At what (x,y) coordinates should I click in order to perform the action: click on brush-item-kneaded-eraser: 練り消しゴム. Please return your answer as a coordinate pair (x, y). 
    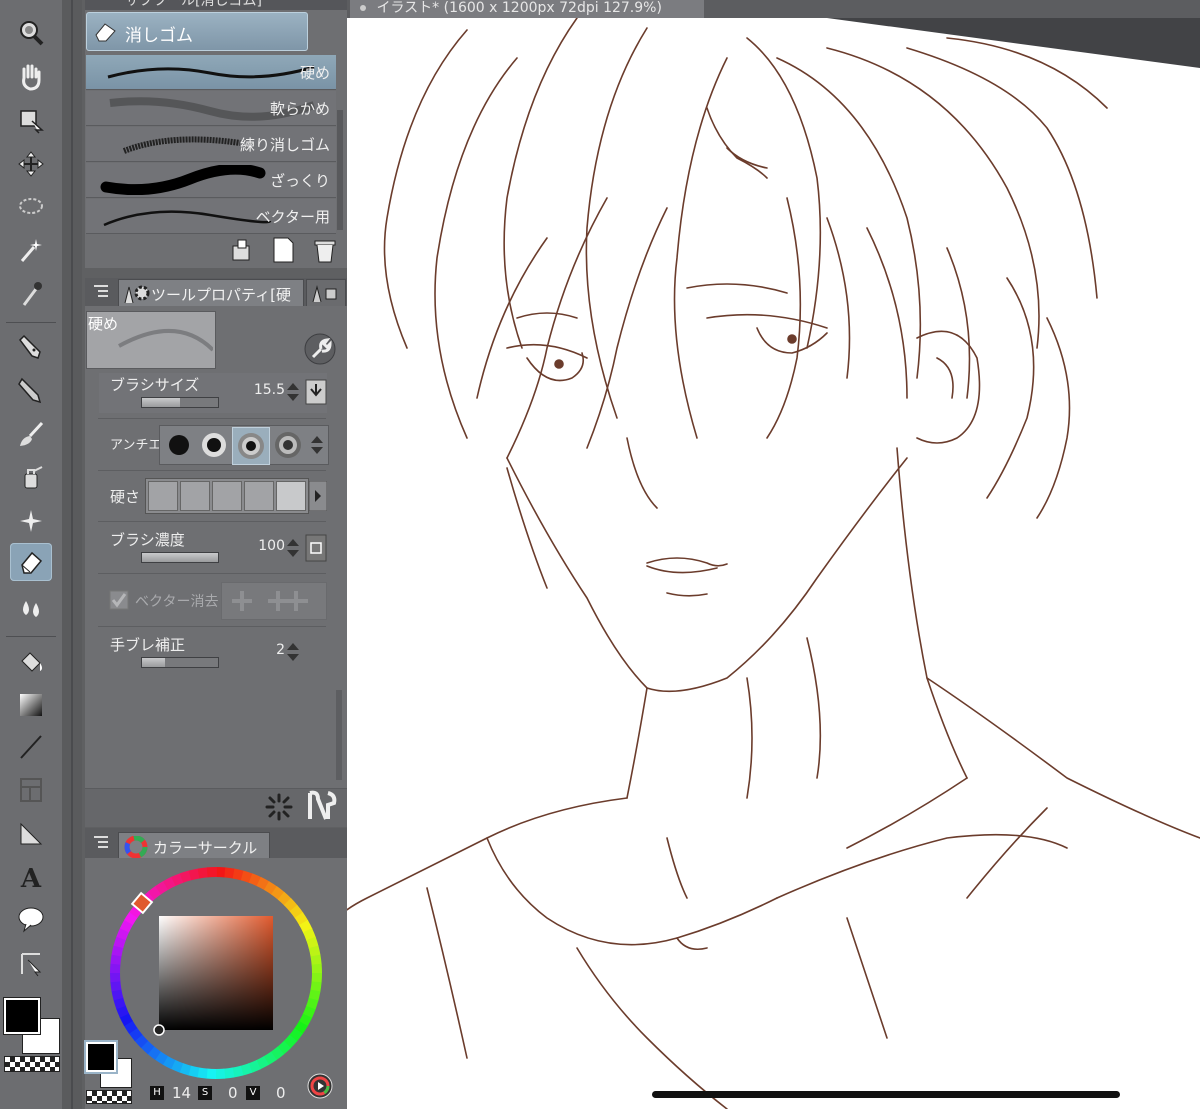
    Looking at the image, I should click on (211, 144).